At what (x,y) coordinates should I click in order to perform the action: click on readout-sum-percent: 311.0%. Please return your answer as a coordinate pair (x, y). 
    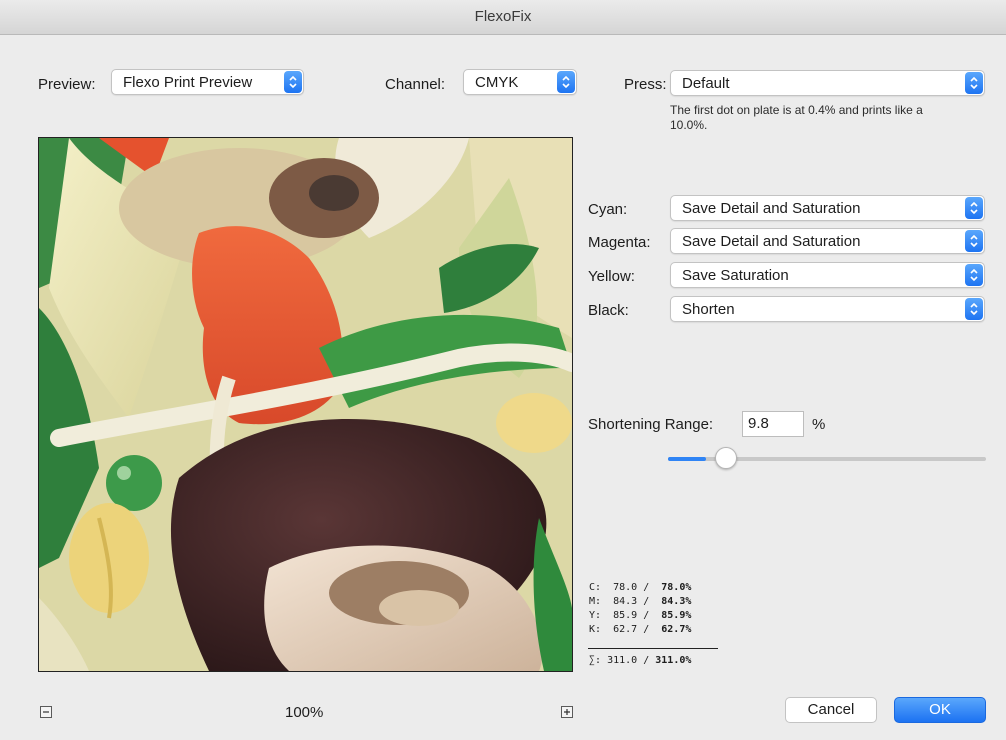
    Looking at the image, I should click on (673, 660).